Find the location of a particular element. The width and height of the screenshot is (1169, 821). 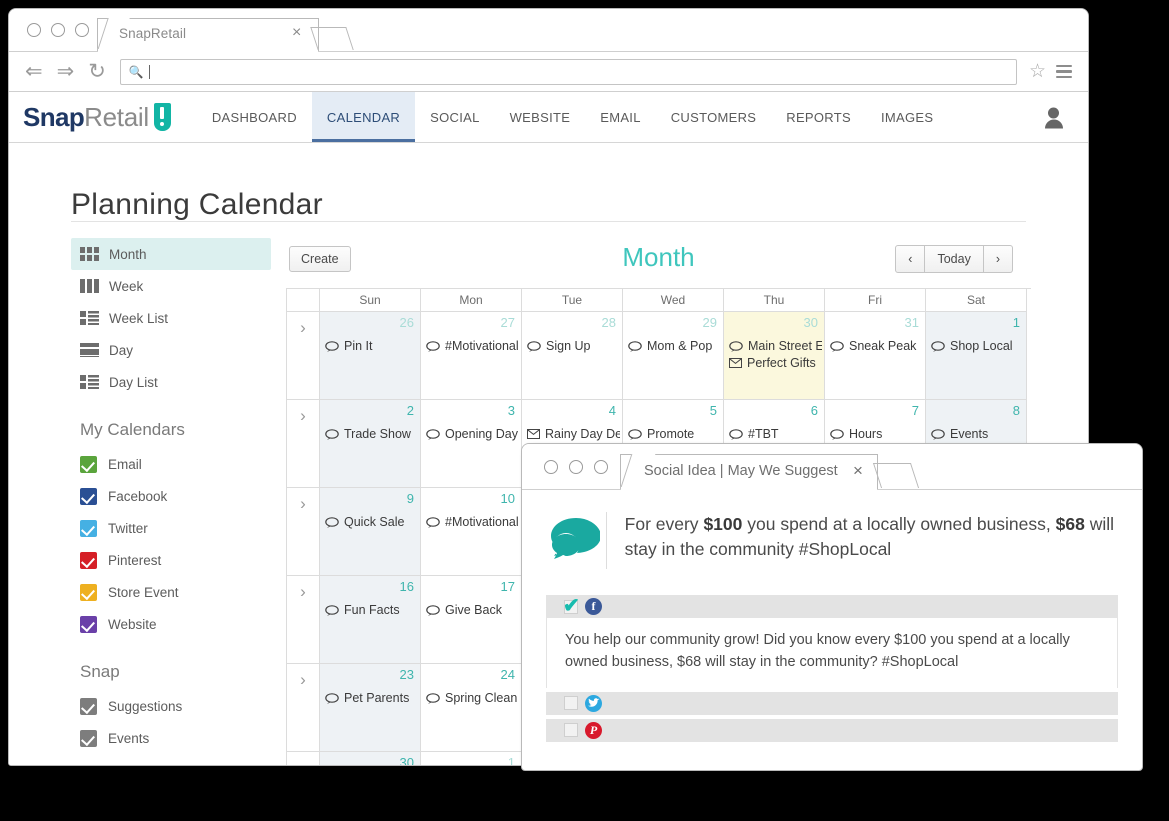

nav-item-calendar: CALENDAR is located at coordinates (363, 117).